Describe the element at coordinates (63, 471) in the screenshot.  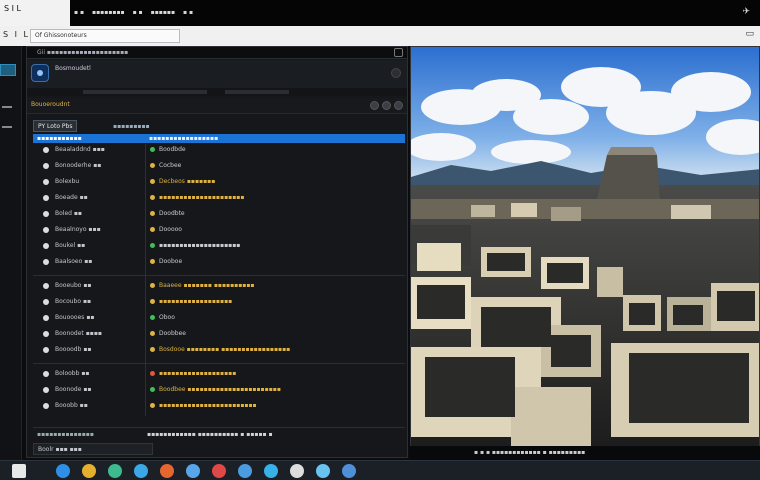
I see `browser-icon` at that location.